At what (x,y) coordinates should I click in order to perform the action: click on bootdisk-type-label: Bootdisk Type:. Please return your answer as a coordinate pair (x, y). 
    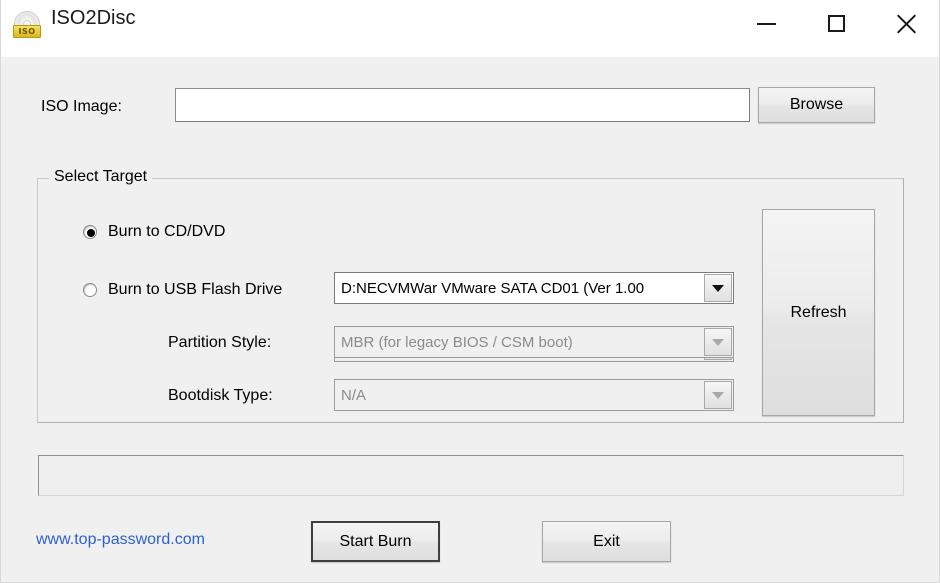
    Looking at the image, I should click on (220, 395).